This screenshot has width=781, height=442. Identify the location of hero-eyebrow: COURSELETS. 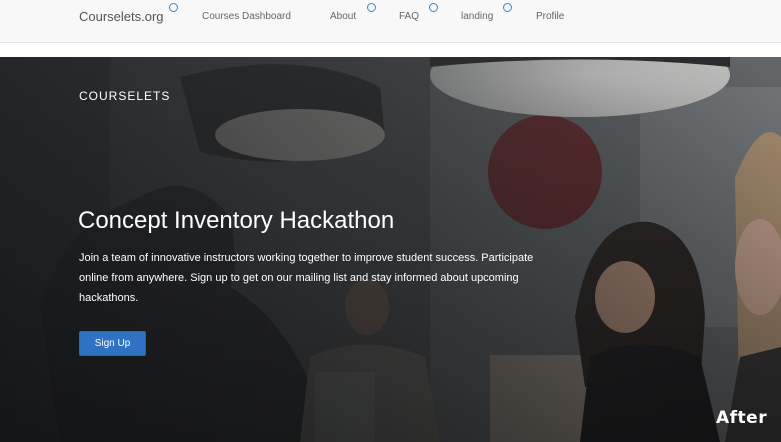
(125, 96).